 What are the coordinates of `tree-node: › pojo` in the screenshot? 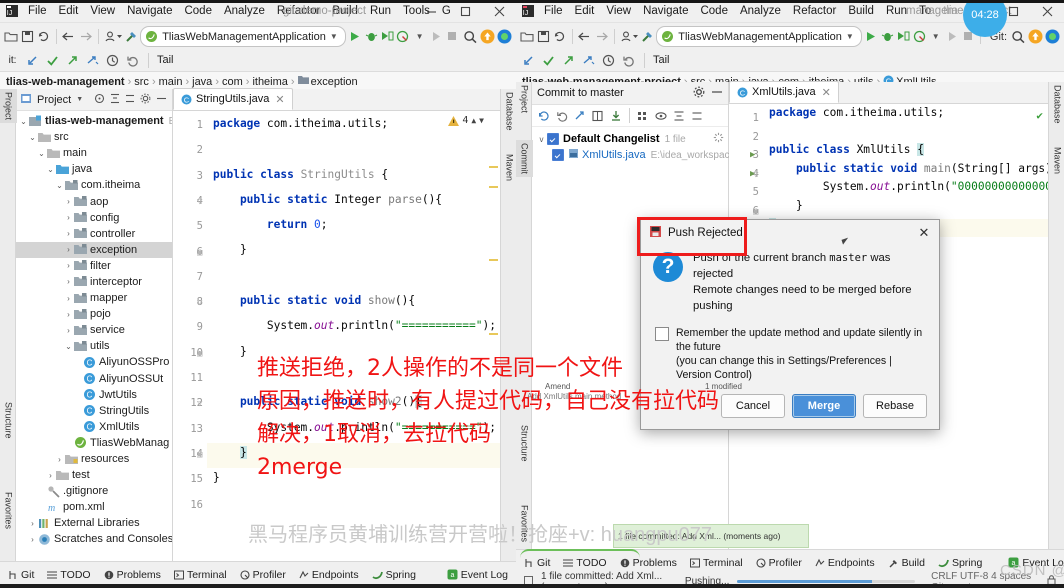 It's located at (94, 314).